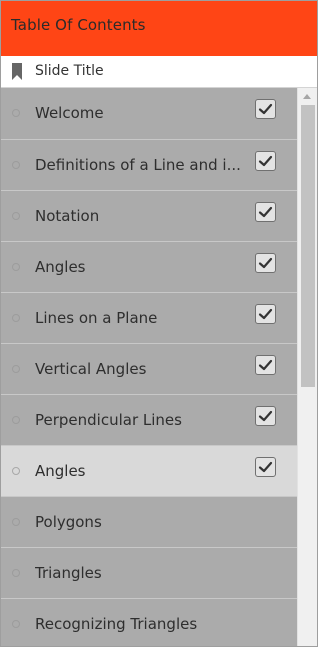  I want to click on toc-header: Table Of Contents, so click(159, 28).